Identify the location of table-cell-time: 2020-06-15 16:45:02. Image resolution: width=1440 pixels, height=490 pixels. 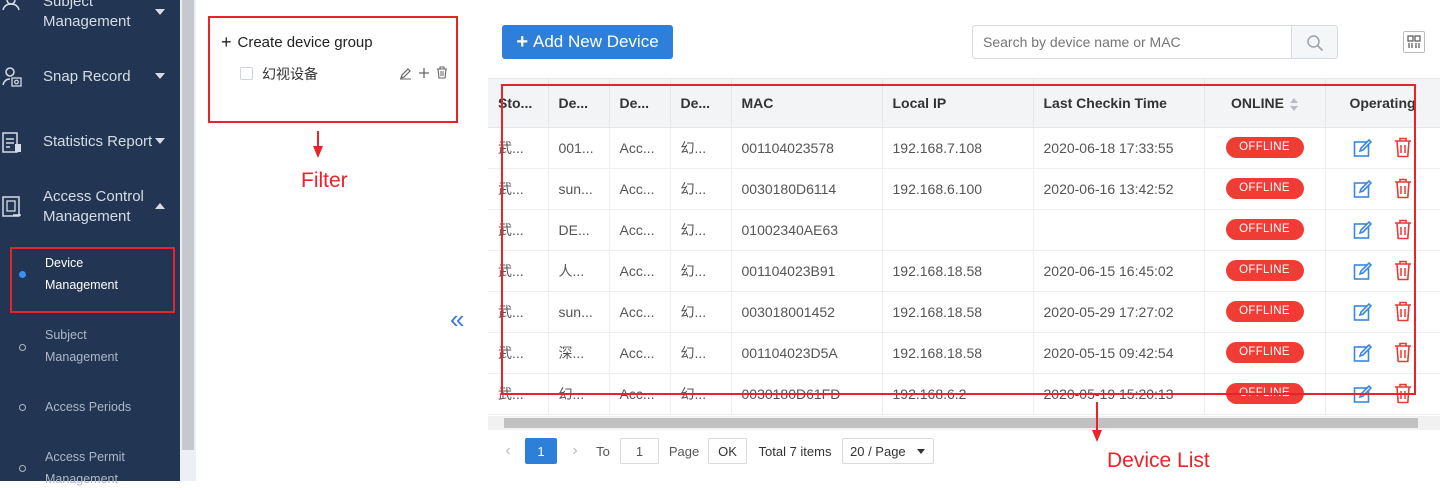
(1119, 271).